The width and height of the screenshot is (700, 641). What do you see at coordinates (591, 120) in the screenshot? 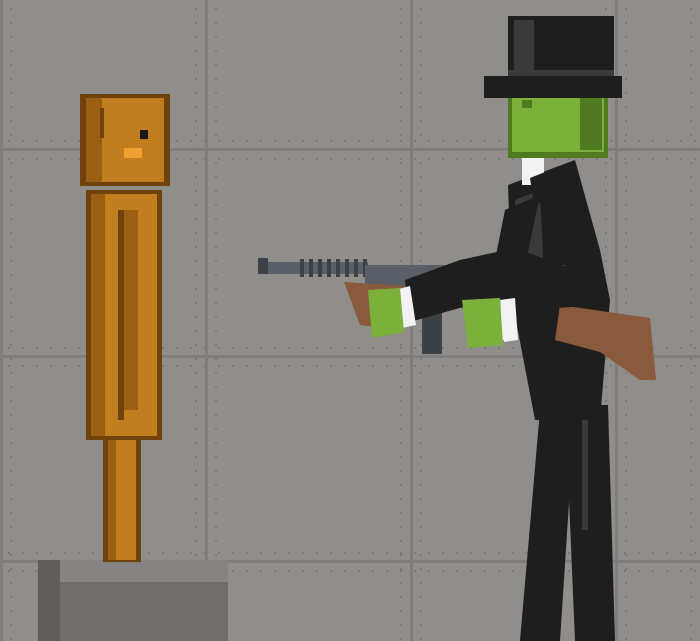
I see `melon-head-shade` at bounding box center [591, 120].